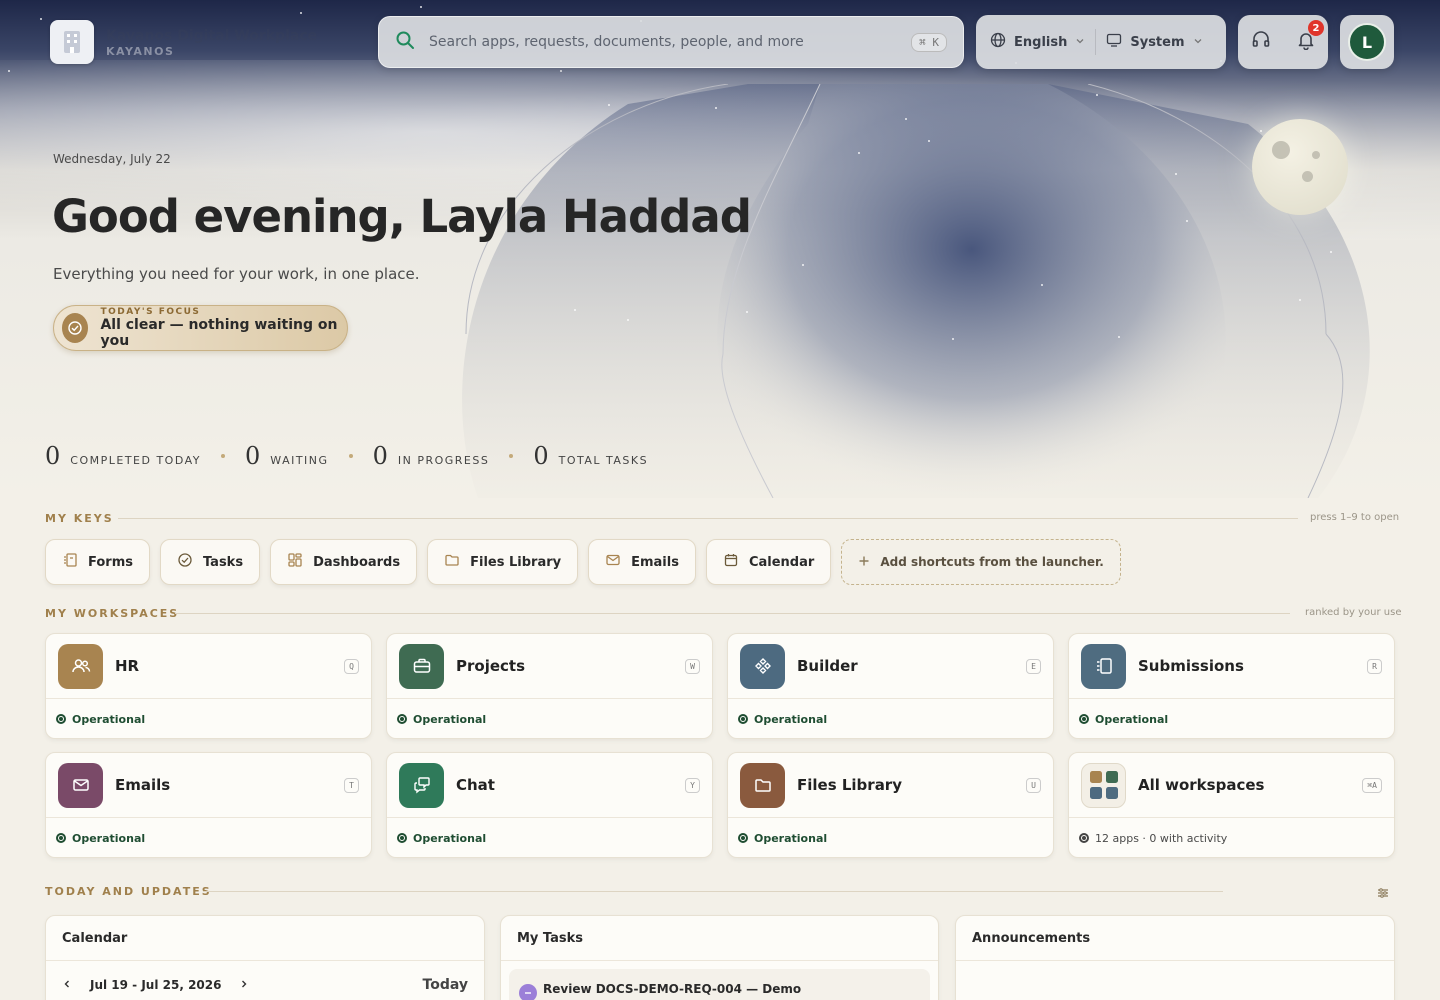 The width and height of the screenshot is (1440, 1000). What do you see at coordinates (549, 686) in the screenshot?
I see `workspace-card-projects: Projects W Operational` at bounding box center [549, 686].